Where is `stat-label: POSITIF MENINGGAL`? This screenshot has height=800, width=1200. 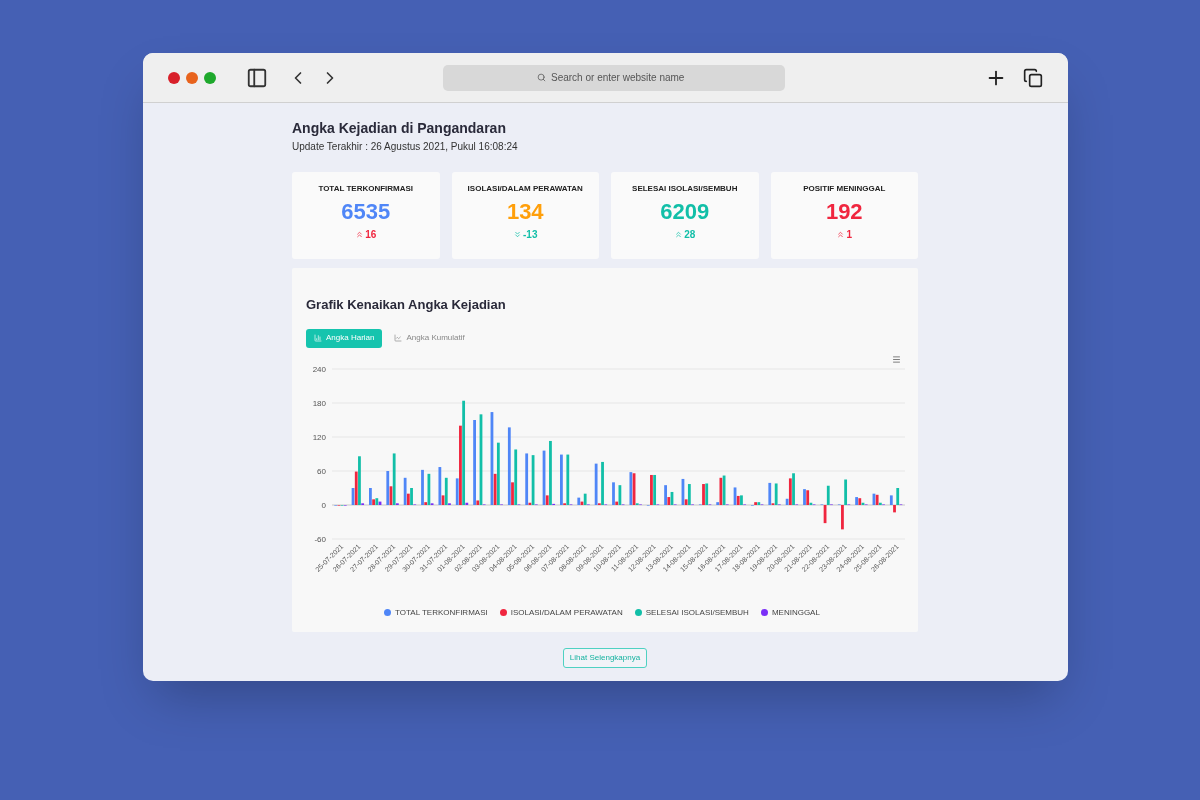 stat-label: POSITIF MENINGGAL is located at coordinates (844, 189).